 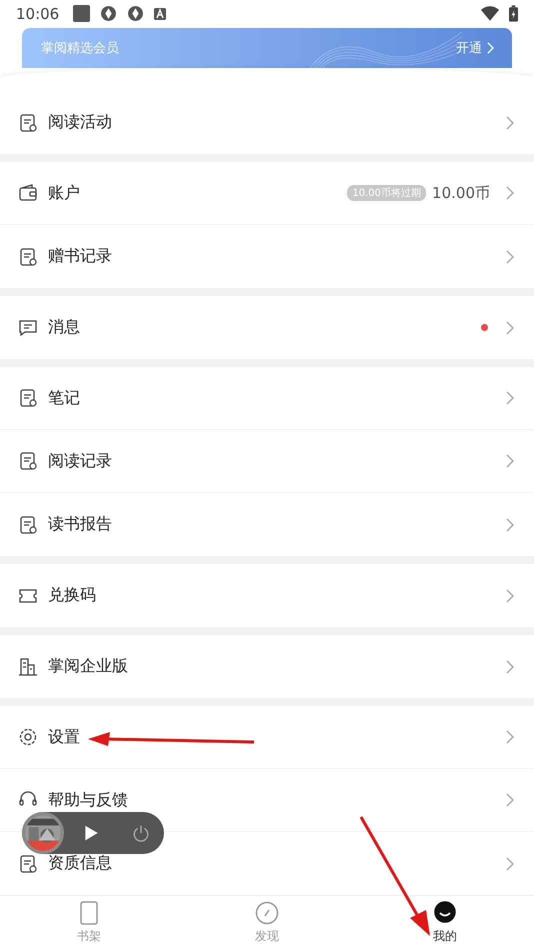 I want to click on status-time: 10:06, so click(x=38, y=13).